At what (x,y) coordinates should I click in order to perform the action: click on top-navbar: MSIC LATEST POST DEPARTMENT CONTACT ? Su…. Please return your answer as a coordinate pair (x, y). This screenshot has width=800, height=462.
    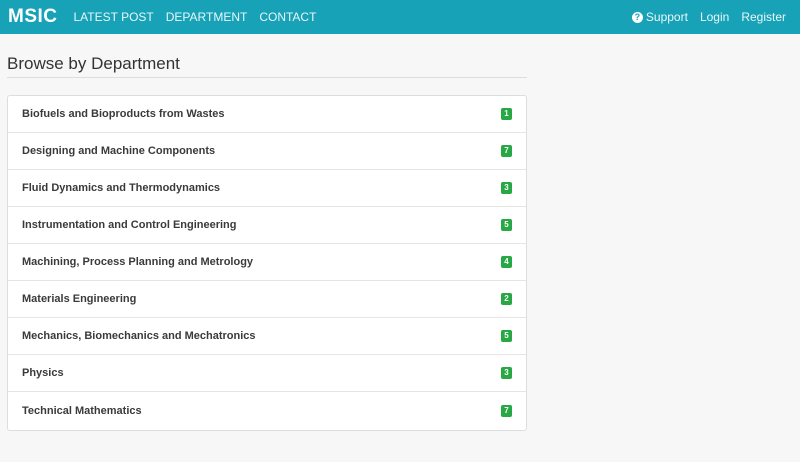
    Looking at the image, I should click on (400, 17).